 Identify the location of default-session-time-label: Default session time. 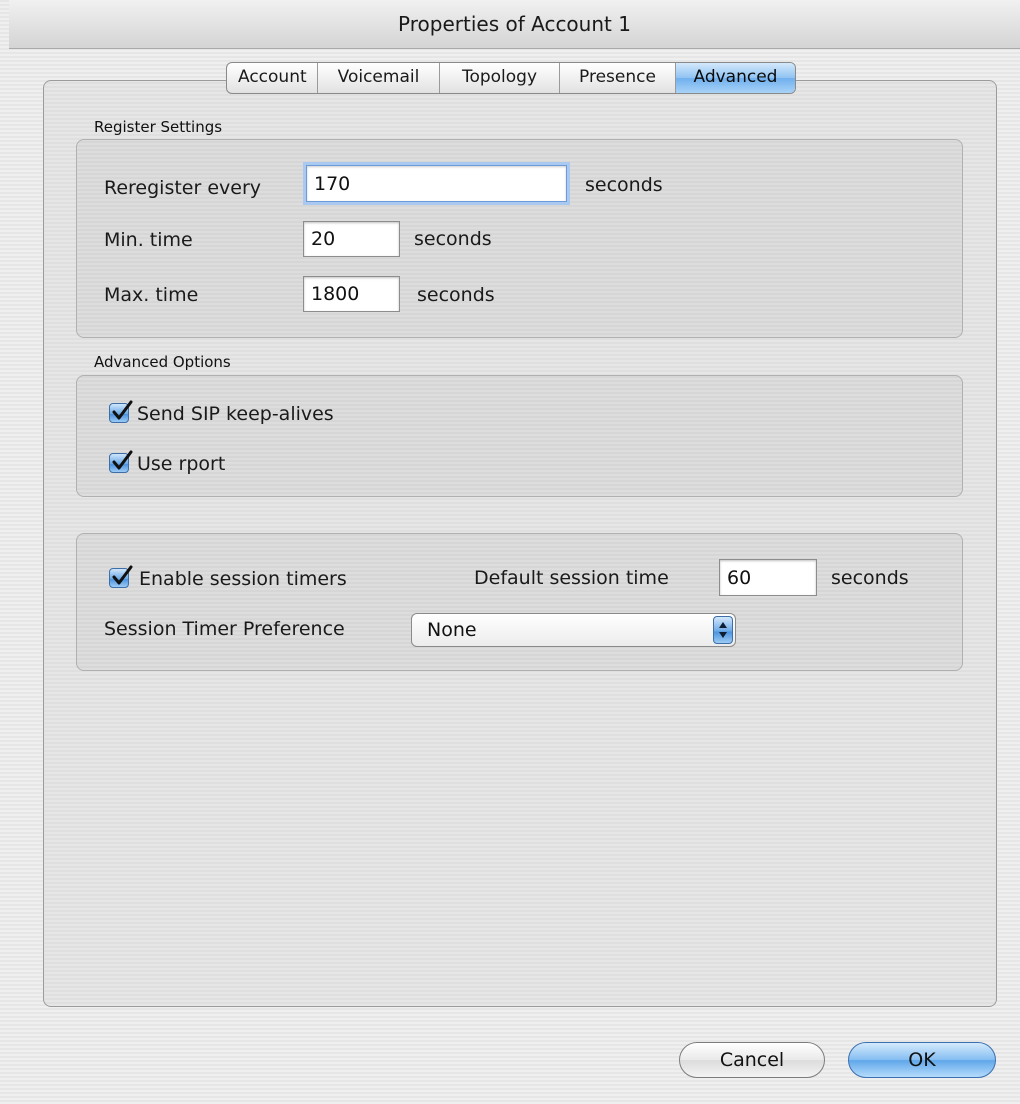
(571, 578).